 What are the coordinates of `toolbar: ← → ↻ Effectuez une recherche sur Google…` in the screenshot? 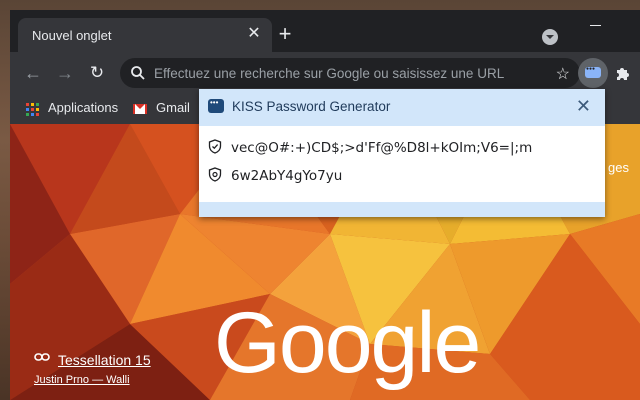 It's located at (325, 73).